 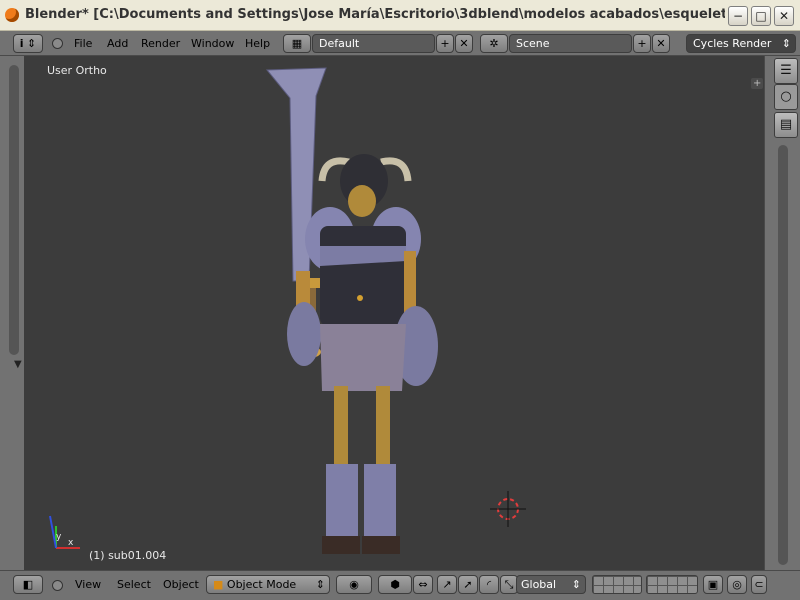 I want to click on mode-label: Object Mode, so click(x=261, y=584).